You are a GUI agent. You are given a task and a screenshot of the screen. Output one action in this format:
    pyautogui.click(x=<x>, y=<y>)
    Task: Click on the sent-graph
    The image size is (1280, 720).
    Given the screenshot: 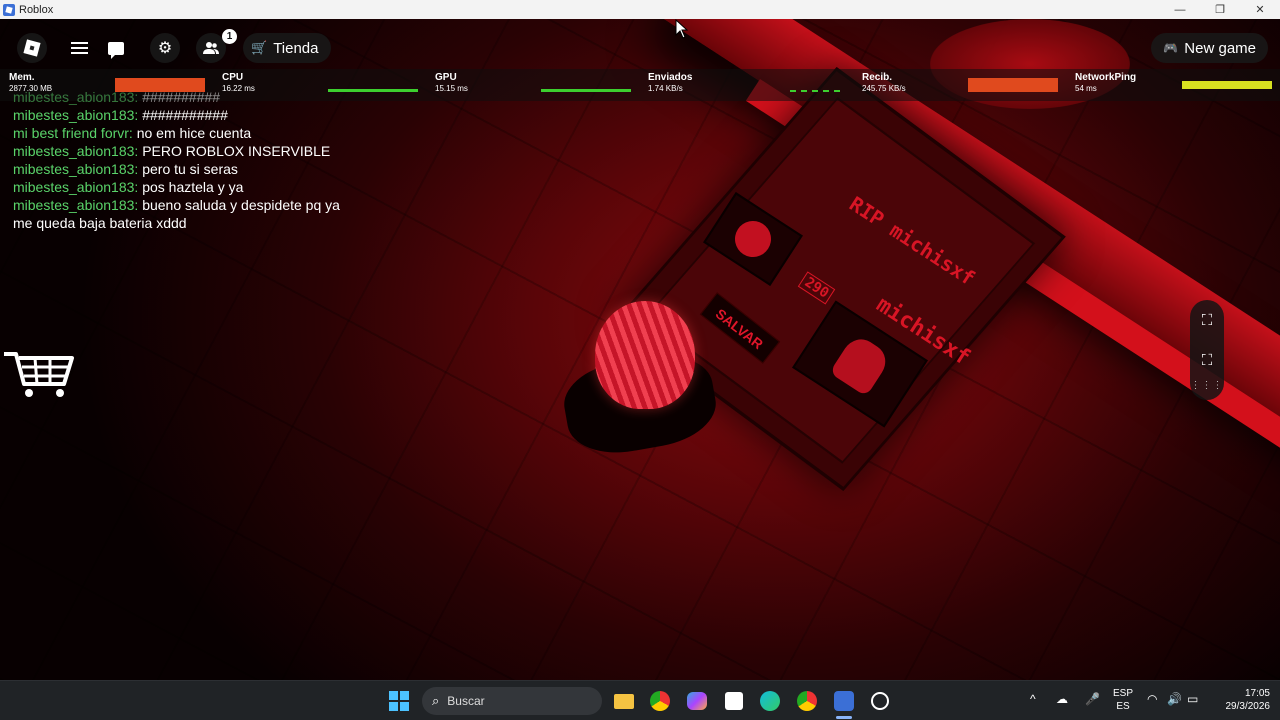 What is the action you would take?
    pyautogui.click(x=815, y=85)
    